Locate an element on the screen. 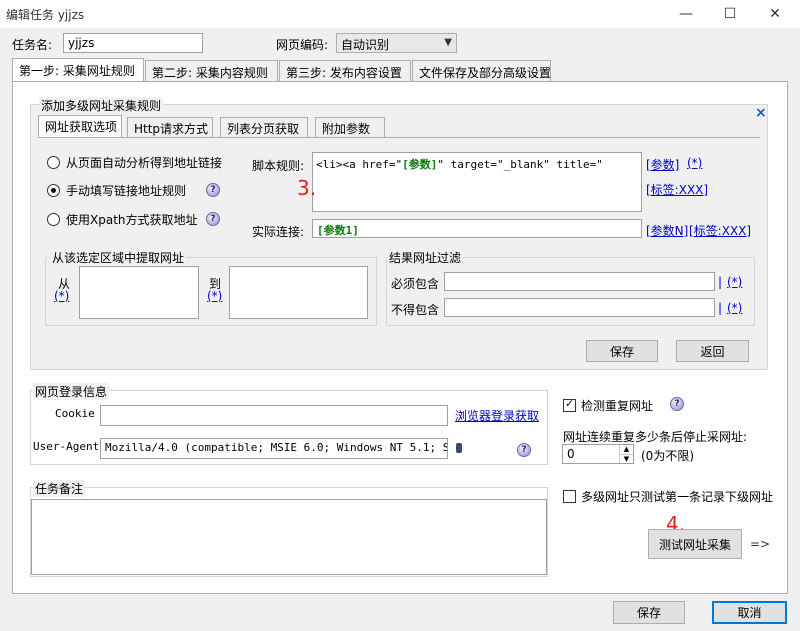  must-contain-label: 必须包含 is located at coordinates (415, 284).